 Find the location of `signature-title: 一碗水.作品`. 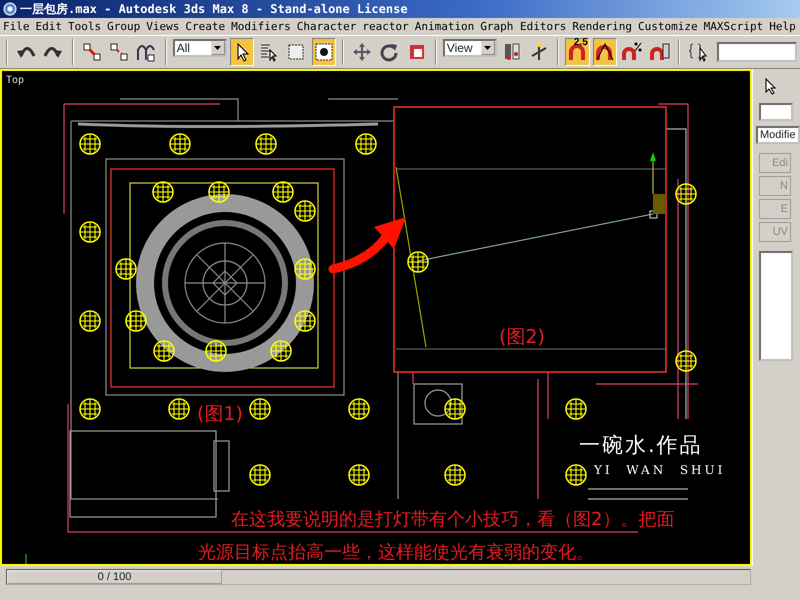

signature-title: 一碗水.作品 is located at coordinates (641, 445).